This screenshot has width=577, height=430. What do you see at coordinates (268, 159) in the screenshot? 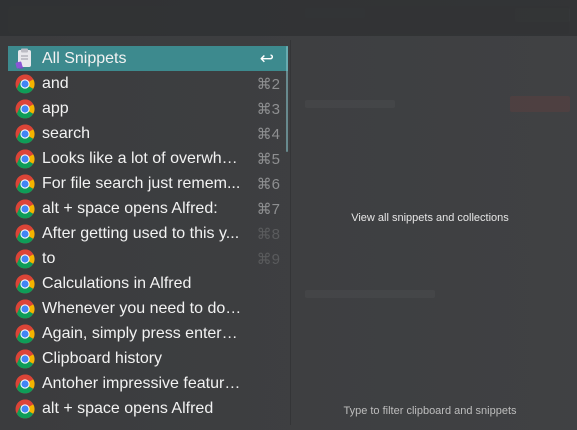
I see `result-shortcut: ⌘5` at bounding box center [268, 159].